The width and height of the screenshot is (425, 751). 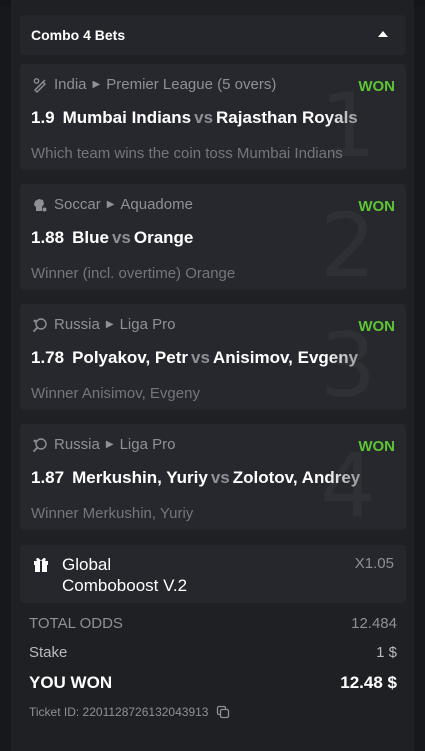 What do you see at coordinates (374, 623) in the screenshot?
I see `total-odds-value: 12.484` at bounding box center [374, 623].